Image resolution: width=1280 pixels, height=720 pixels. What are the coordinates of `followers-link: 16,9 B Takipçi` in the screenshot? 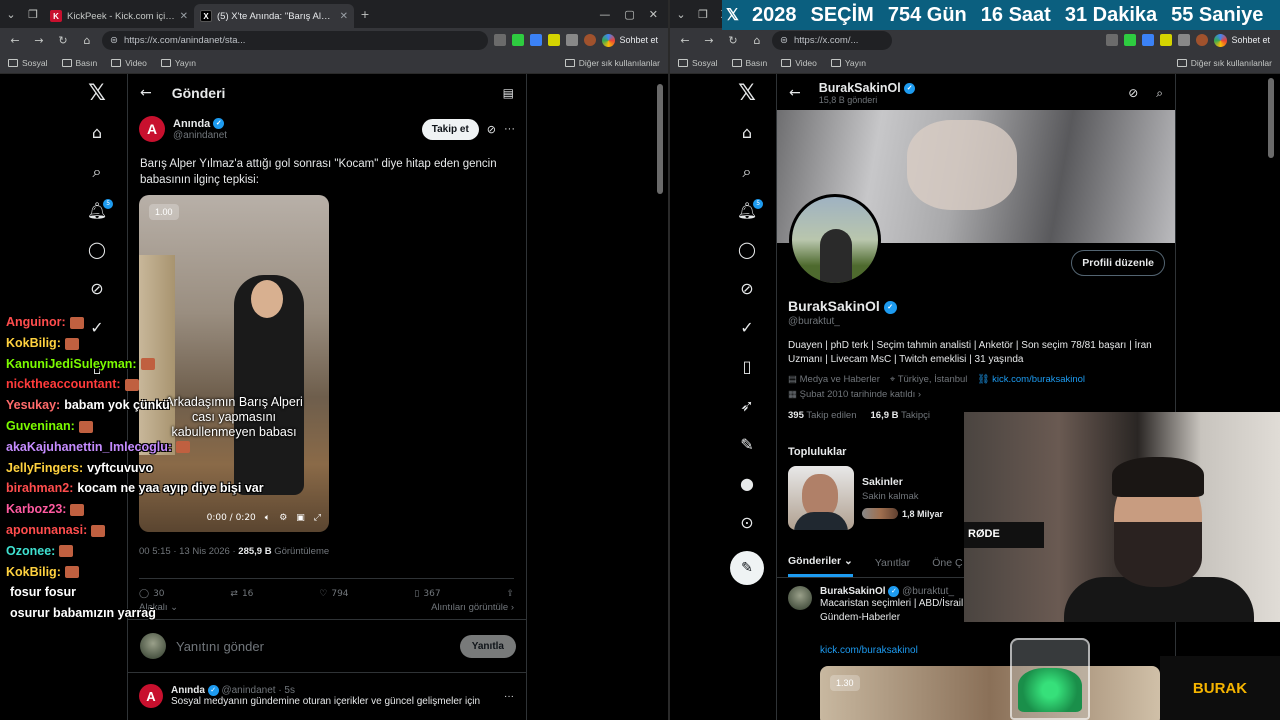 It's located at (901, 415).